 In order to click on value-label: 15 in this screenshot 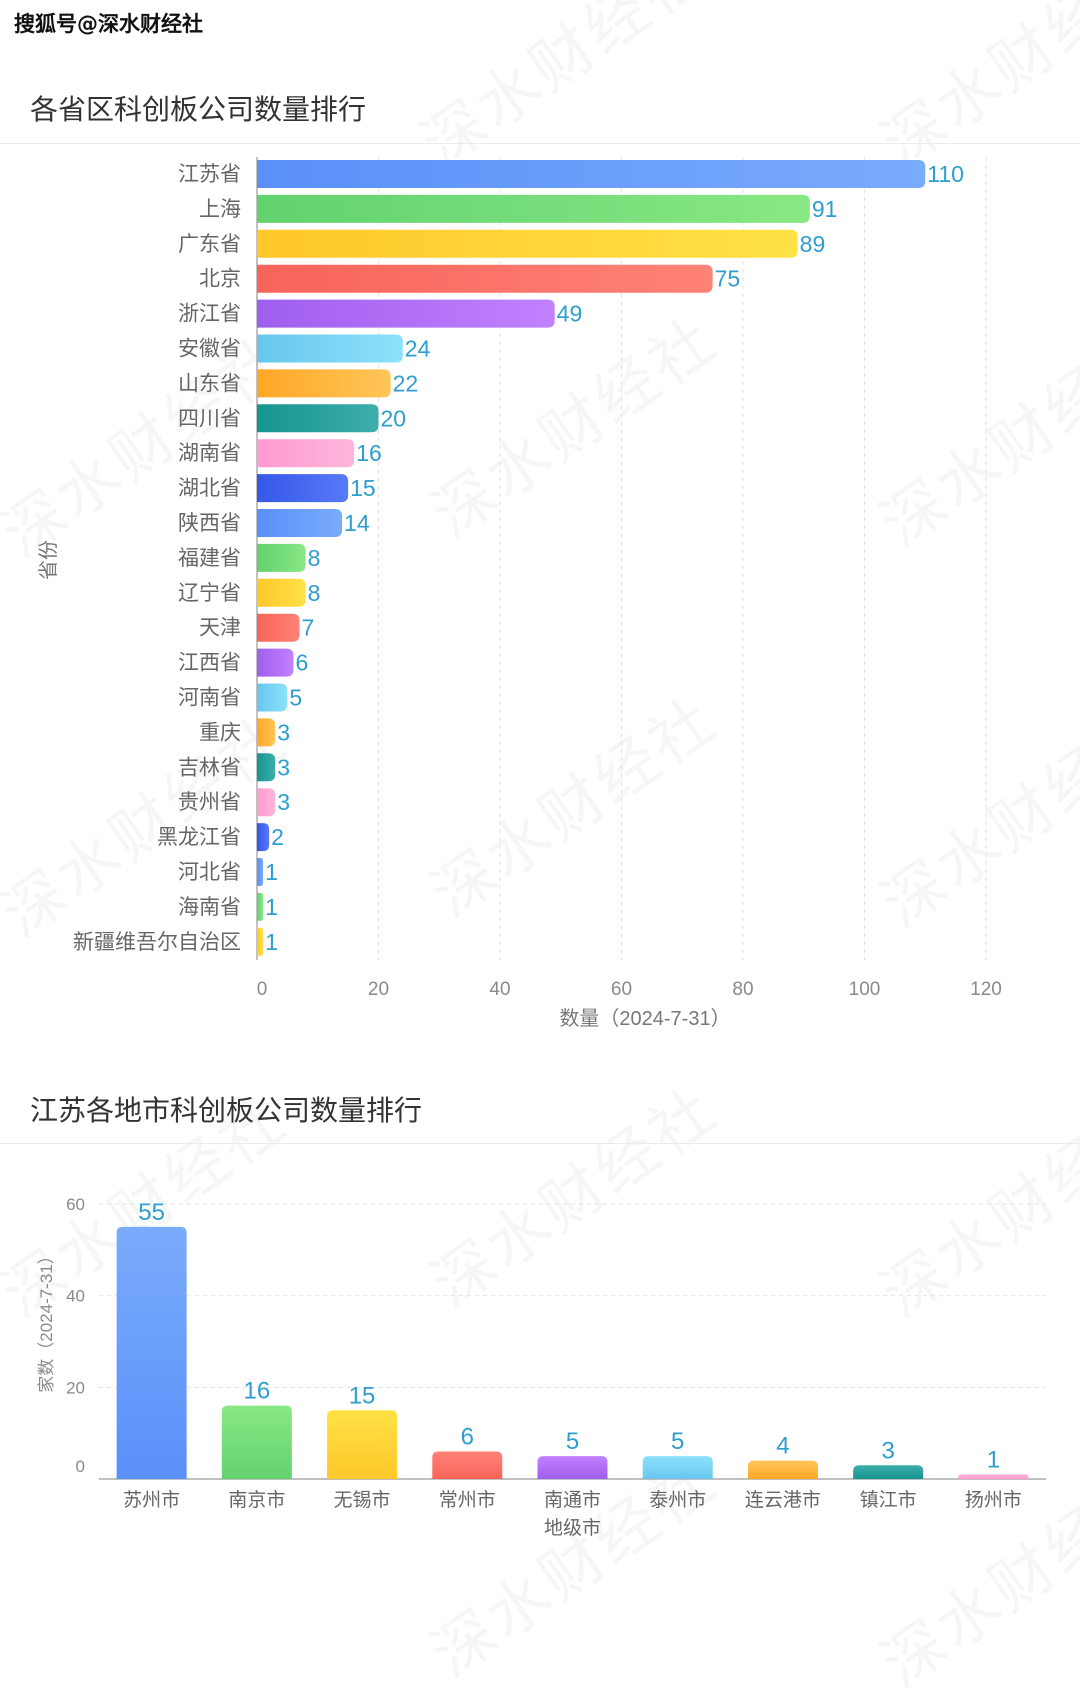, I will do `click(363, 488)`.